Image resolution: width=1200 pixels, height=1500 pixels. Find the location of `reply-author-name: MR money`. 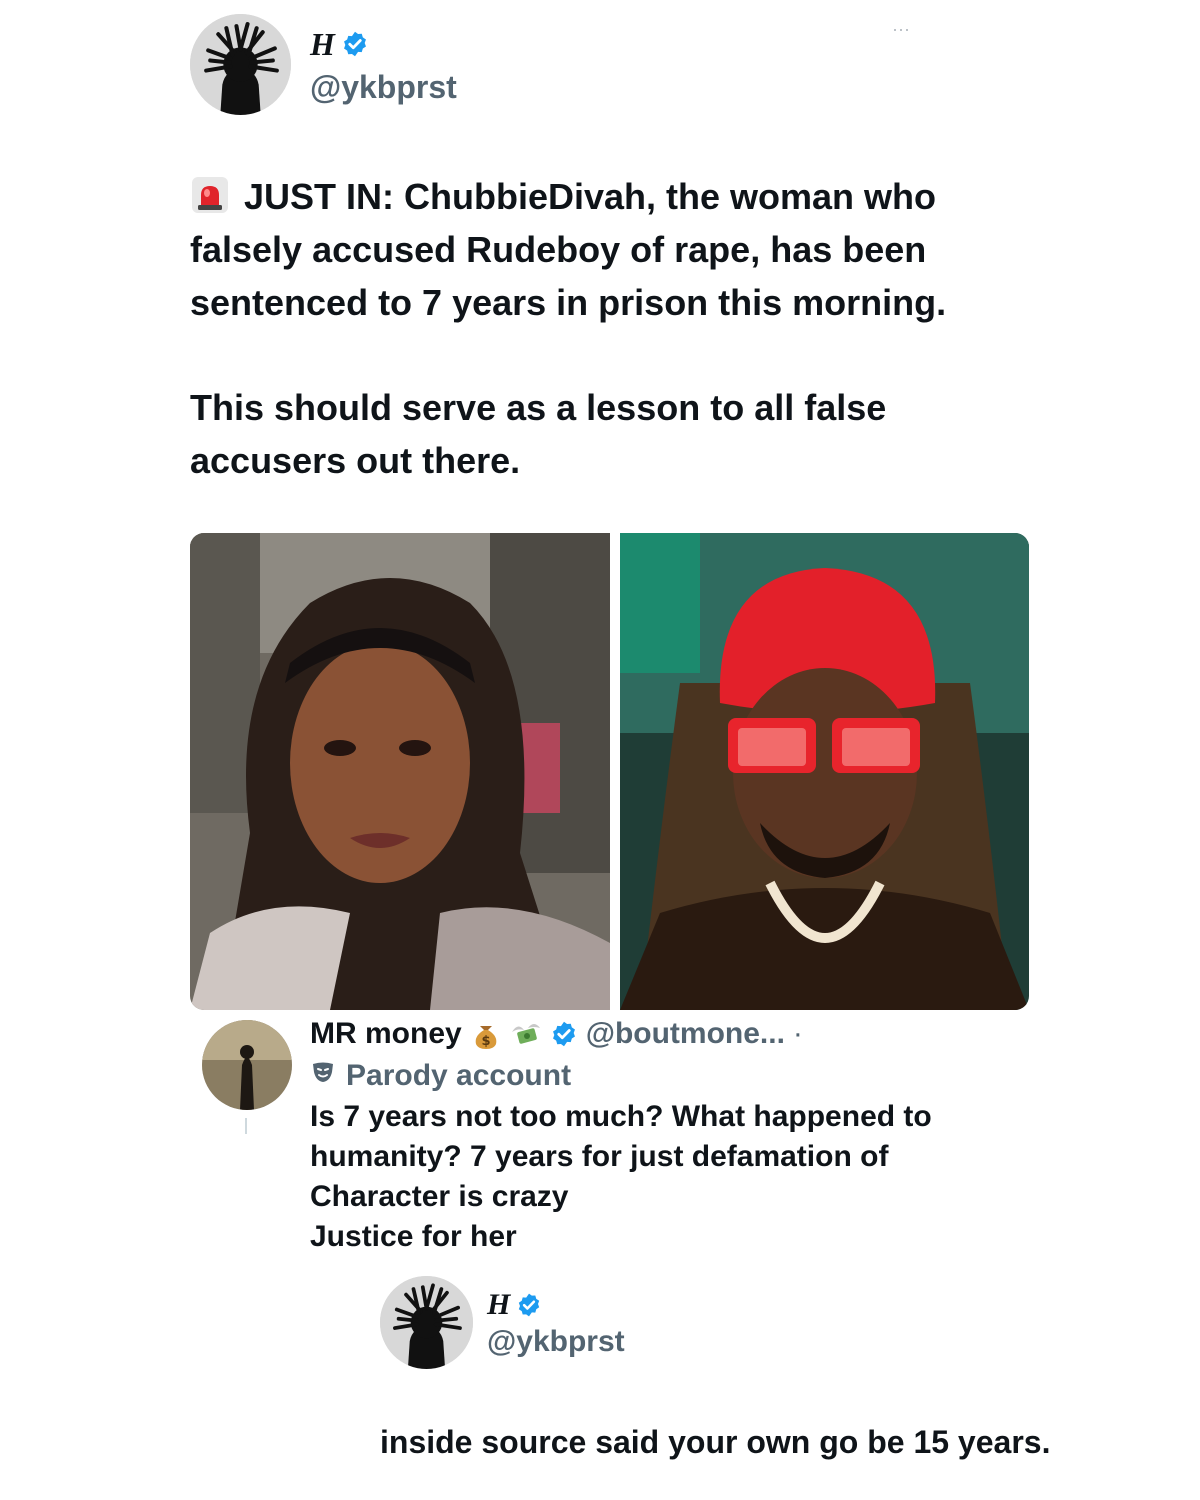

reply-author-name: MR money is located at coordinates (386, 1034).